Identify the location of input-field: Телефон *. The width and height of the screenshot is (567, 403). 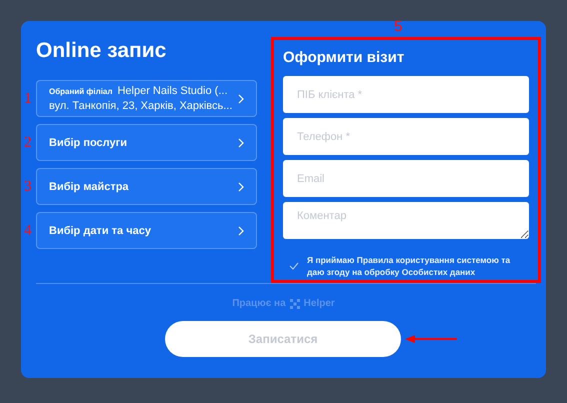
(406, 136).